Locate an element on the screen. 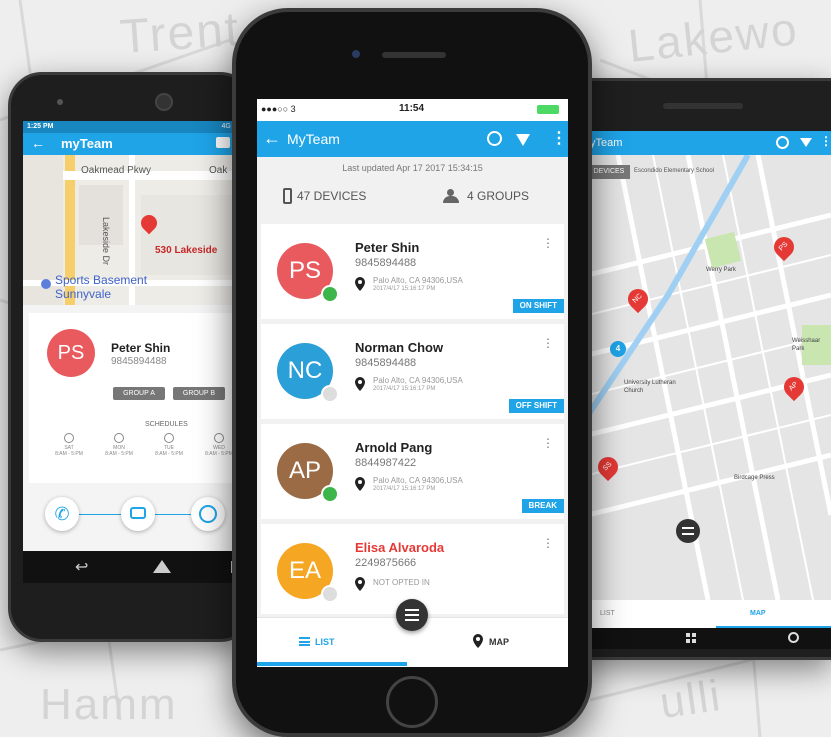  bg-word-4: ulli is located at coordinates (690, 699).